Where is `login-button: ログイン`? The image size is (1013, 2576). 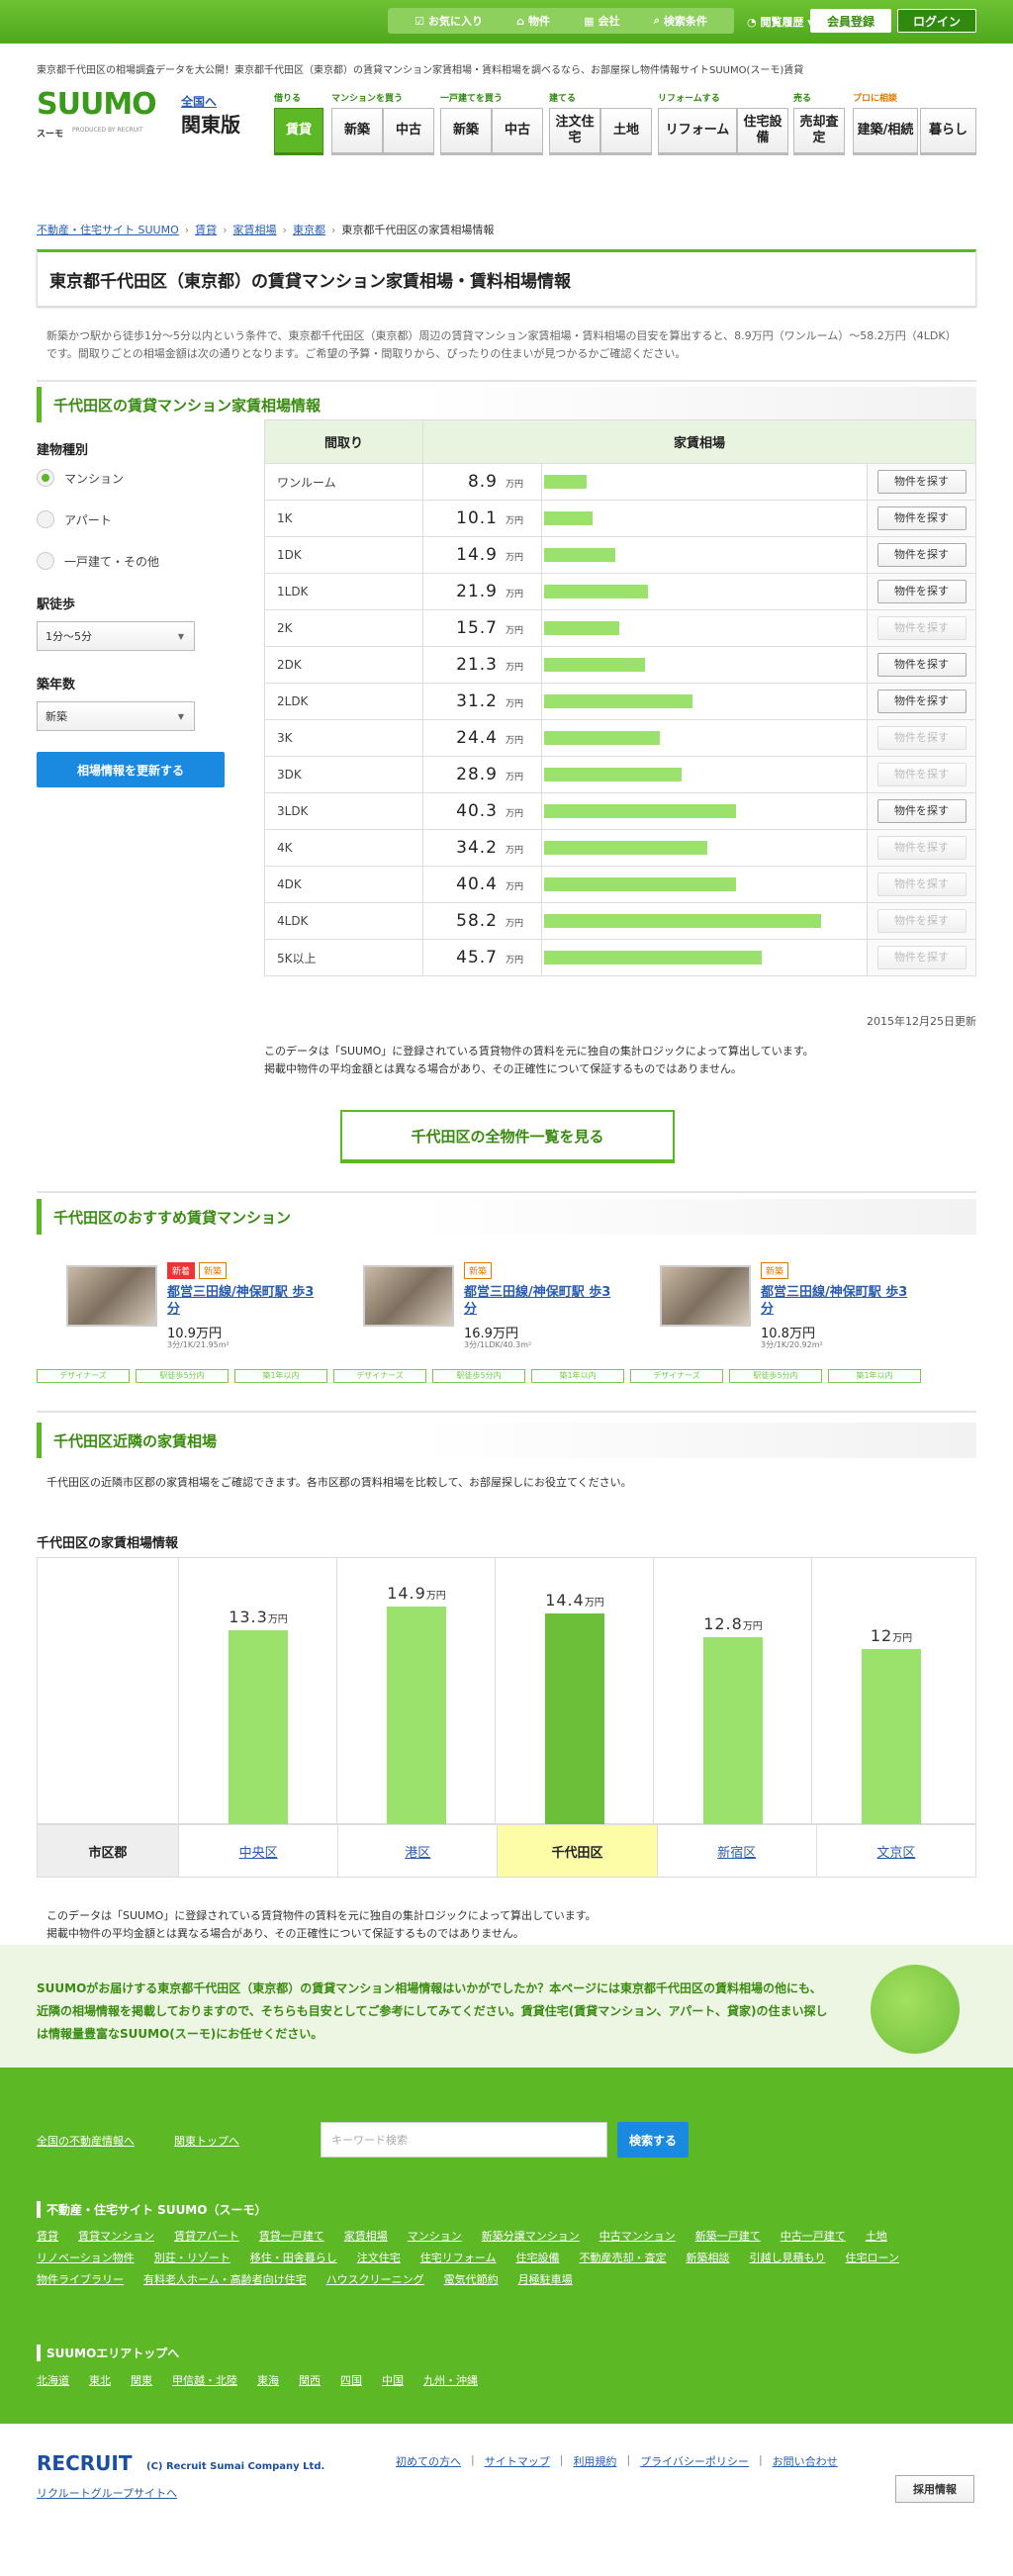
login-button: ログイン is located at coordinates (936, 21).